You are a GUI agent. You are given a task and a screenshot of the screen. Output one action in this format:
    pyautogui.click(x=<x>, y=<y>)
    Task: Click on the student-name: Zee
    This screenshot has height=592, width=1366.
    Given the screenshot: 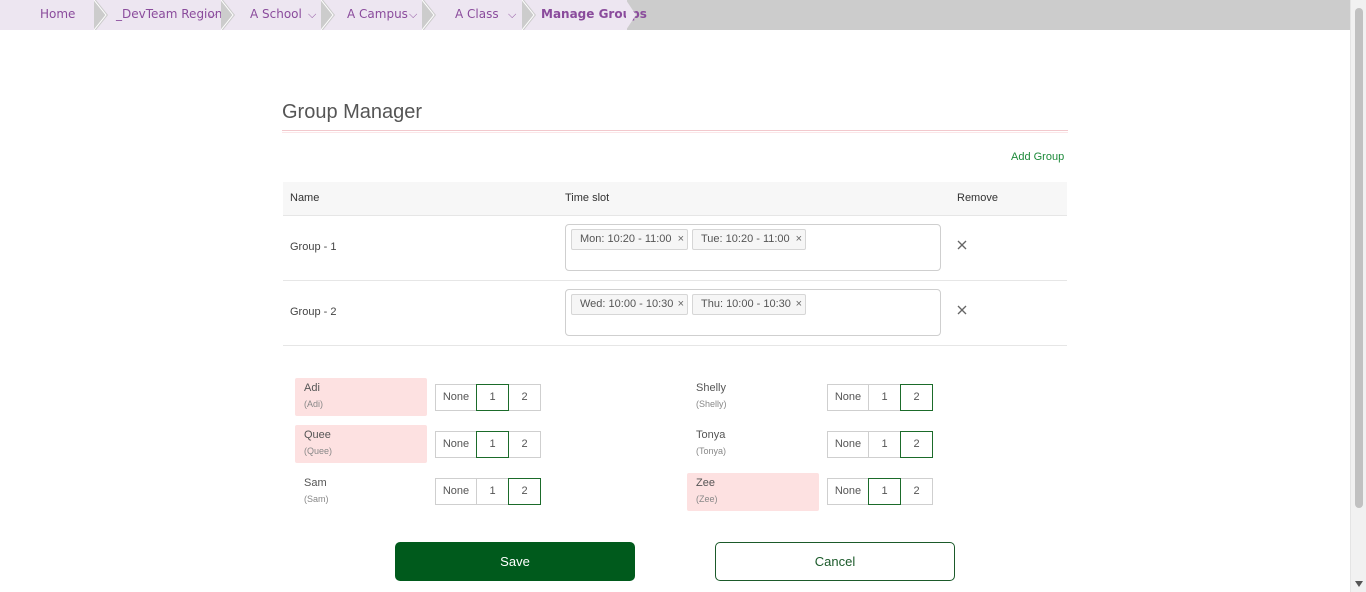 What is the action you would take?
    pyautogui.click(x=705, y=483)
    